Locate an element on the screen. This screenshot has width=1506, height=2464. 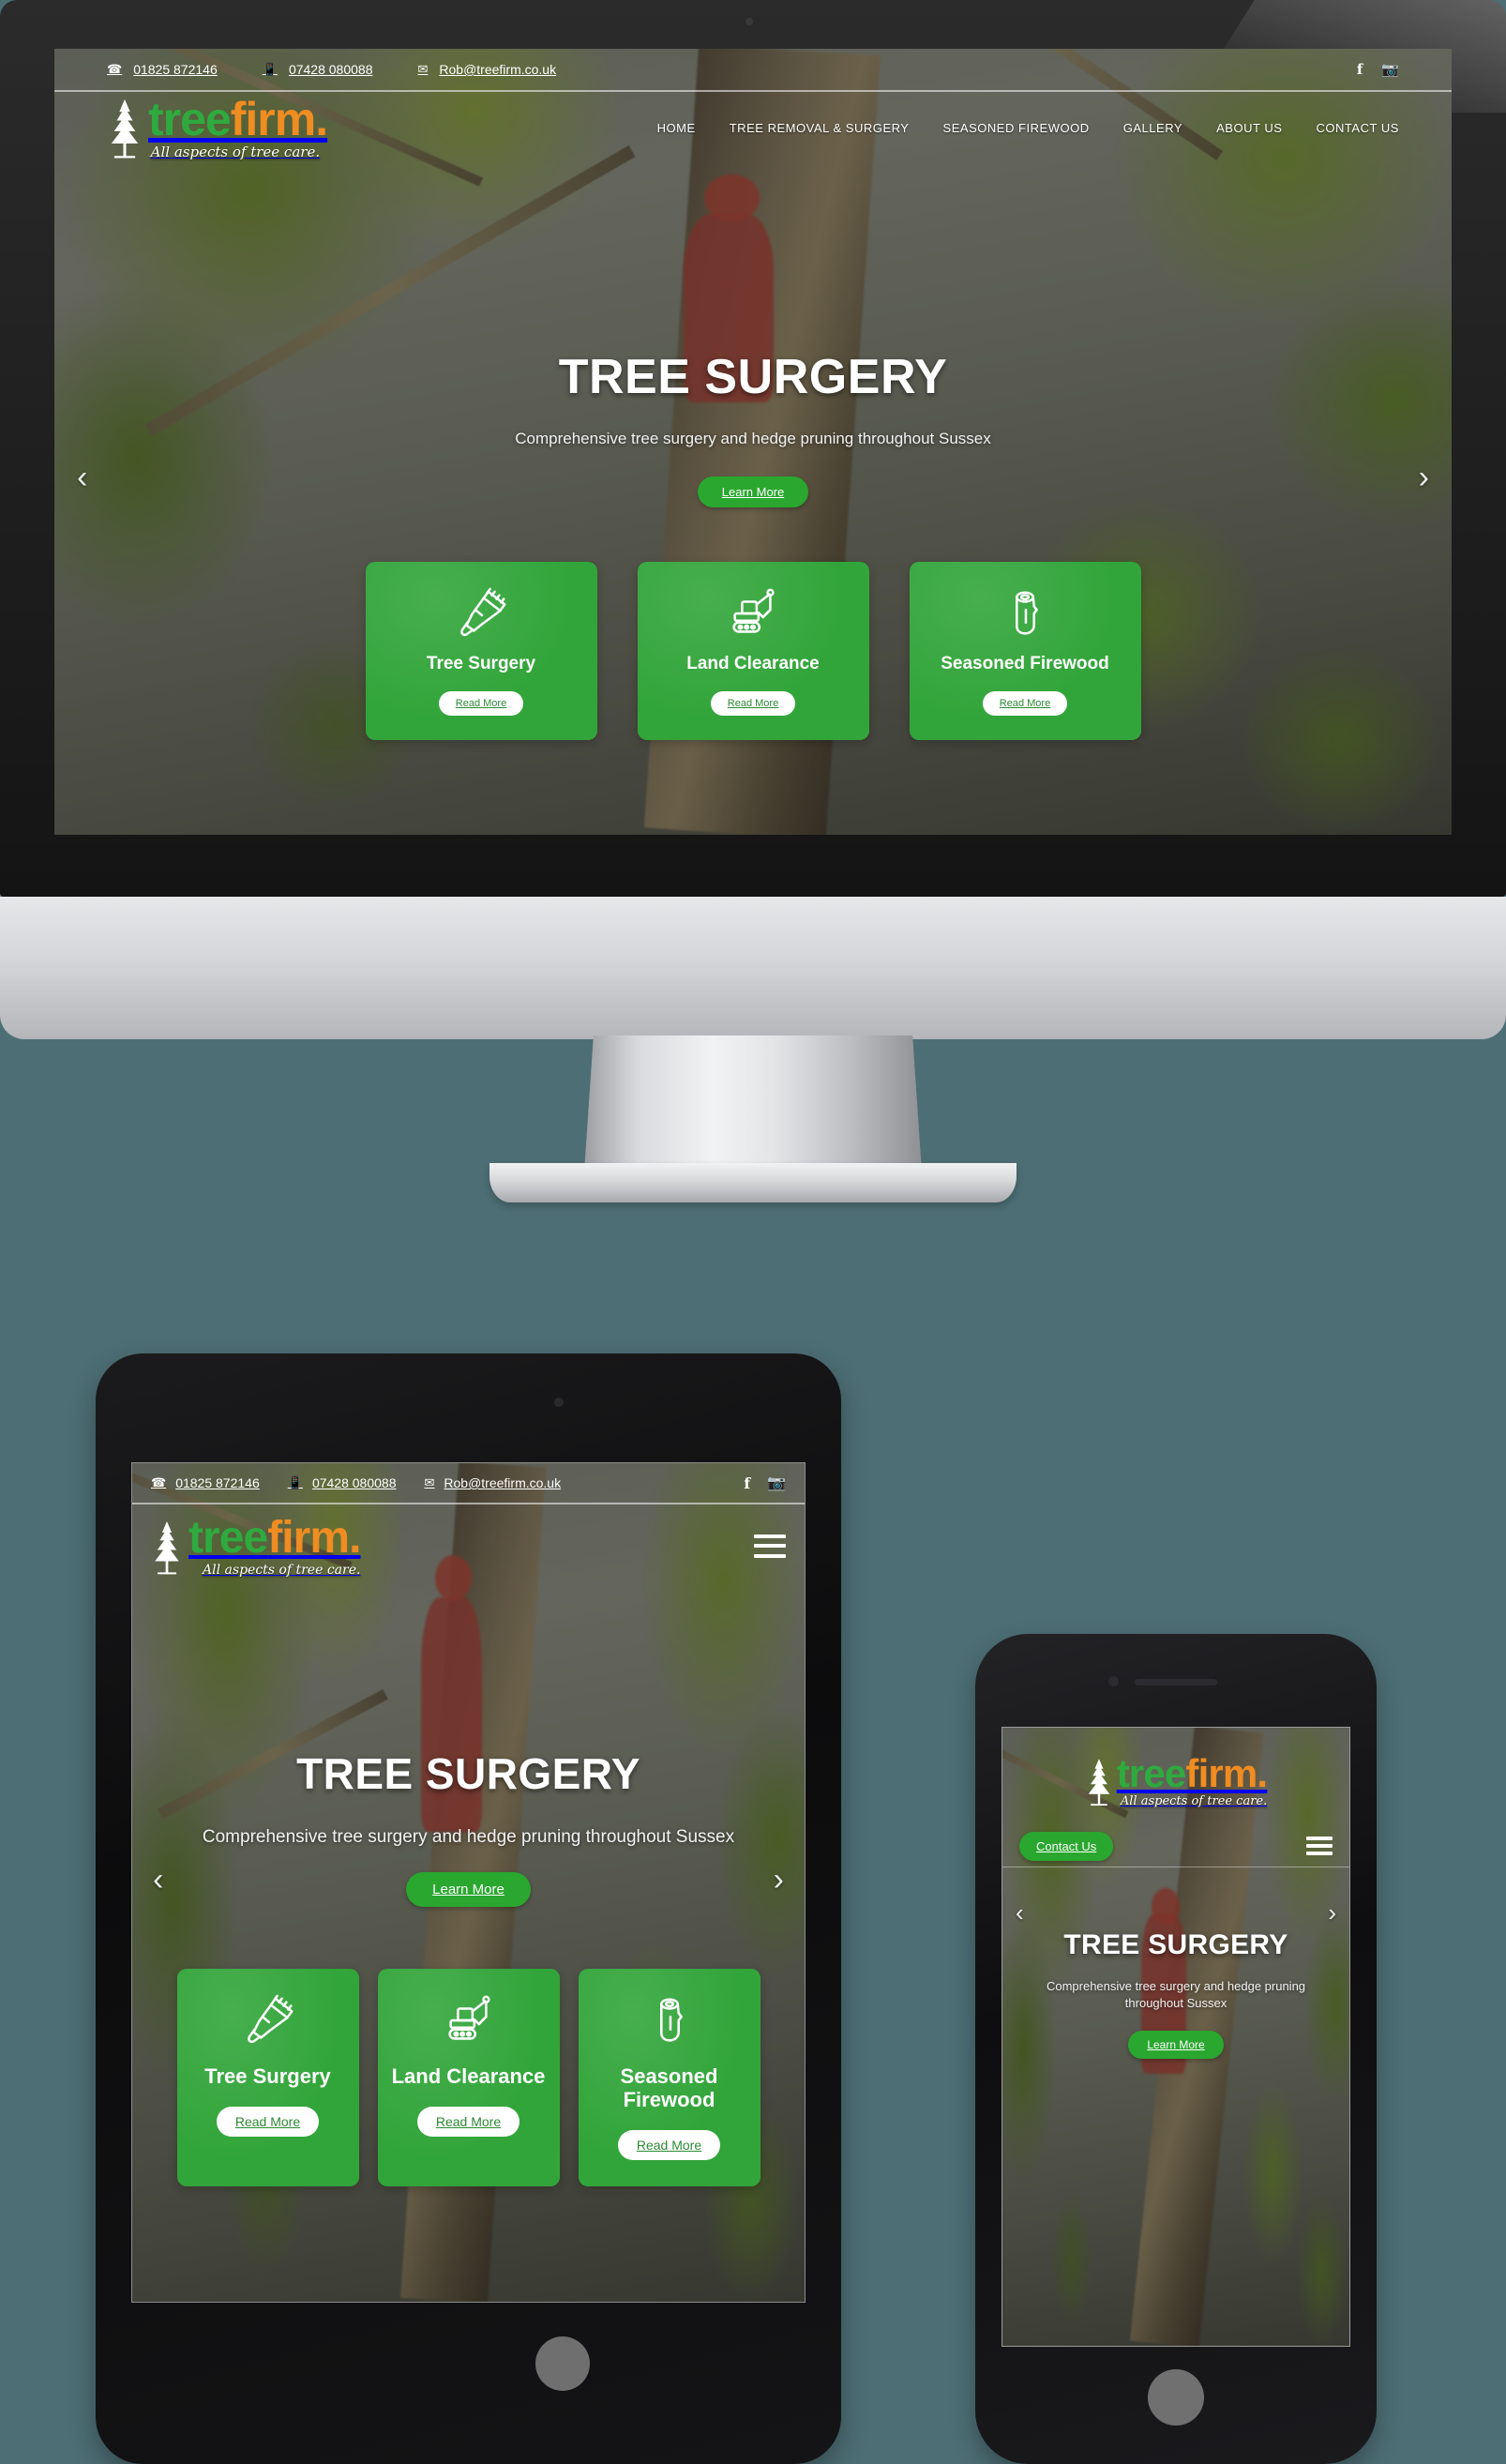
logo-wordmark: treefirm. All aspects of tree care. is located at coordinates (1192, 1778).